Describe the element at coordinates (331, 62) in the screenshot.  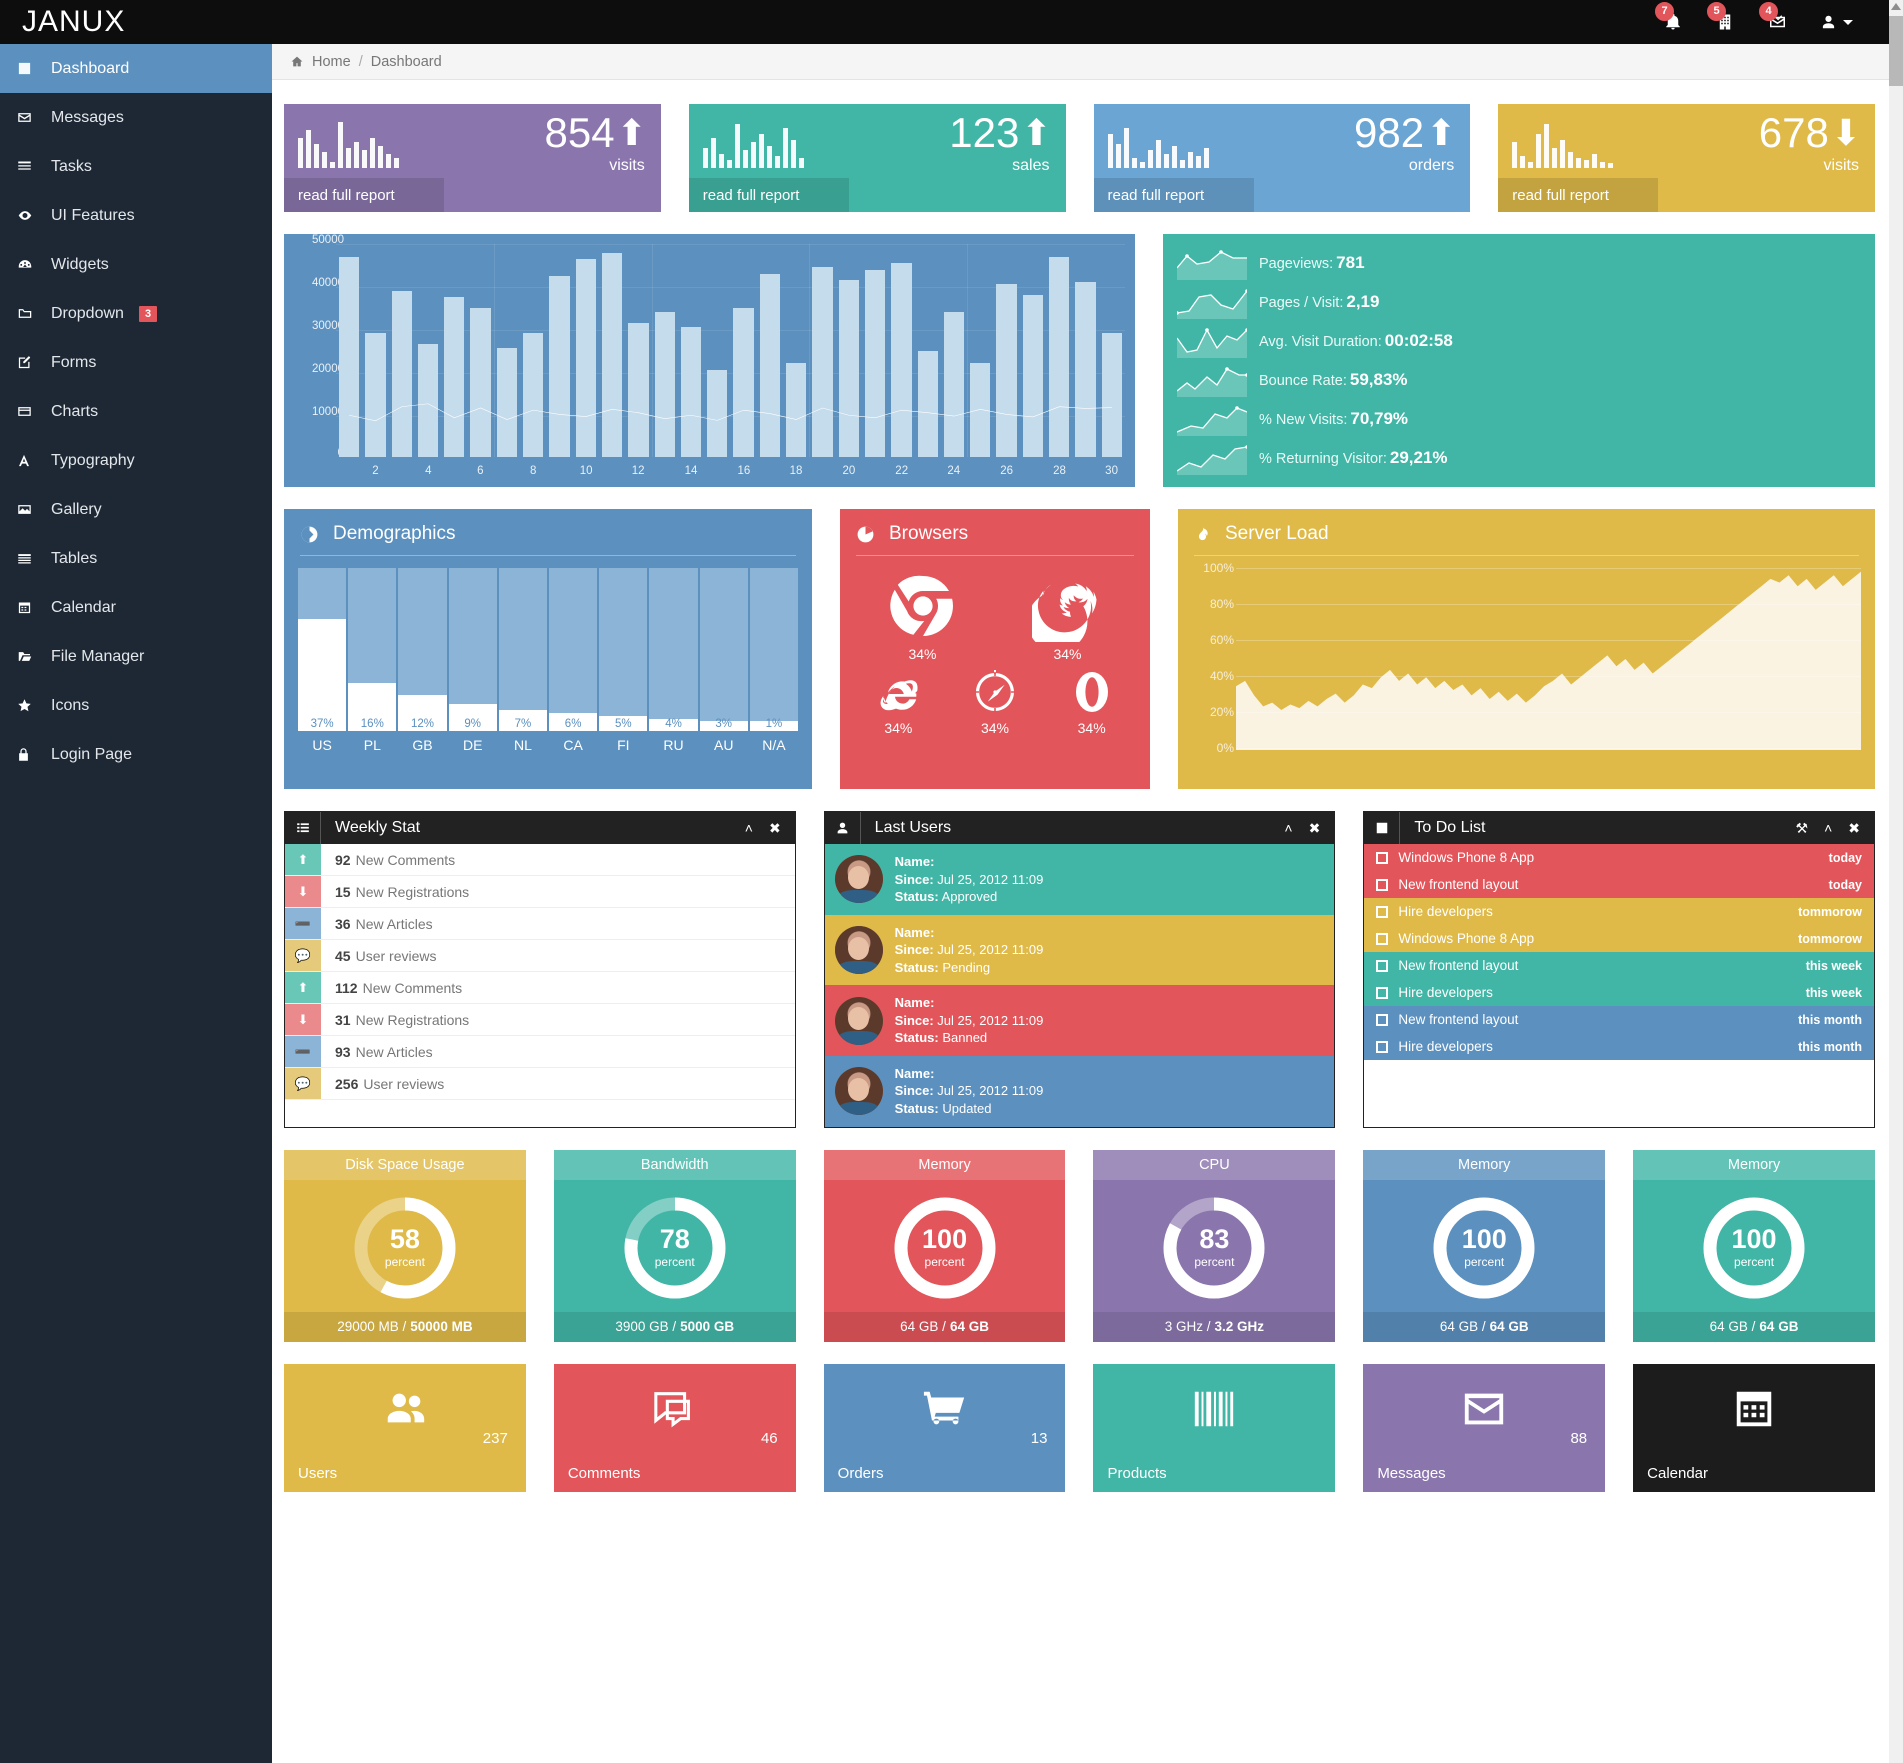
I see `breadcrumb-home: Home` at that location.